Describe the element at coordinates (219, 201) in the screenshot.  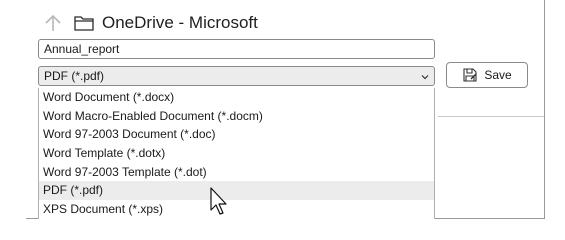
I see `mouse-pointer-icon` at that location.